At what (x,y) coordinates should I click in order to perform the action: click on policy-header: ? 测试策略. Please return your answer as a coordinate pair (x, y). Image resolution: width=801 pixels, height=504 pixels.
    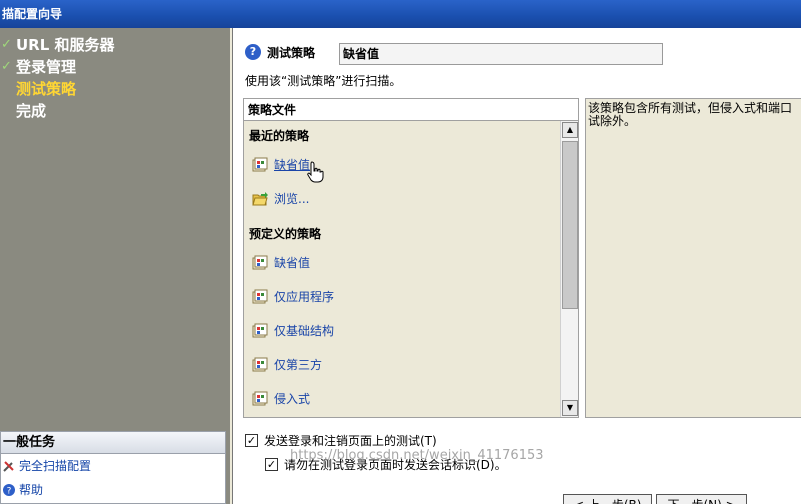
    Looking at the image, I should click on (285, 52).